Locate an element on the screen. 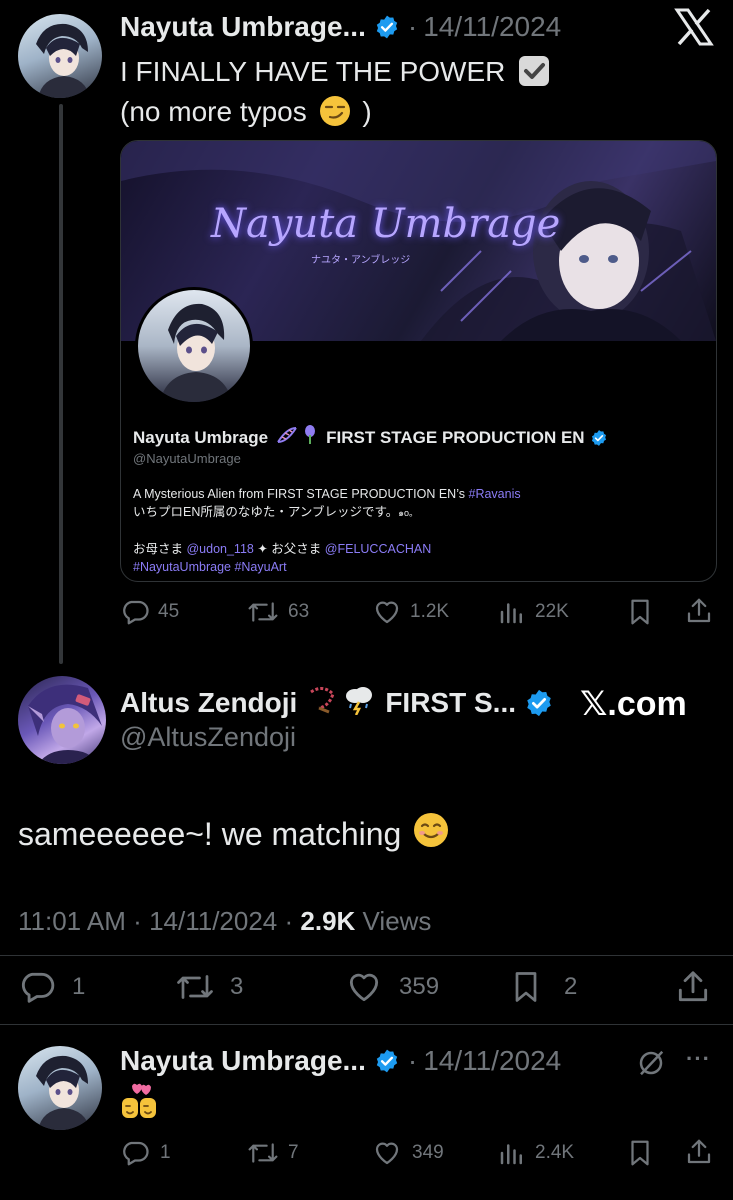  heart-icon is located at coordinates (387, 612).